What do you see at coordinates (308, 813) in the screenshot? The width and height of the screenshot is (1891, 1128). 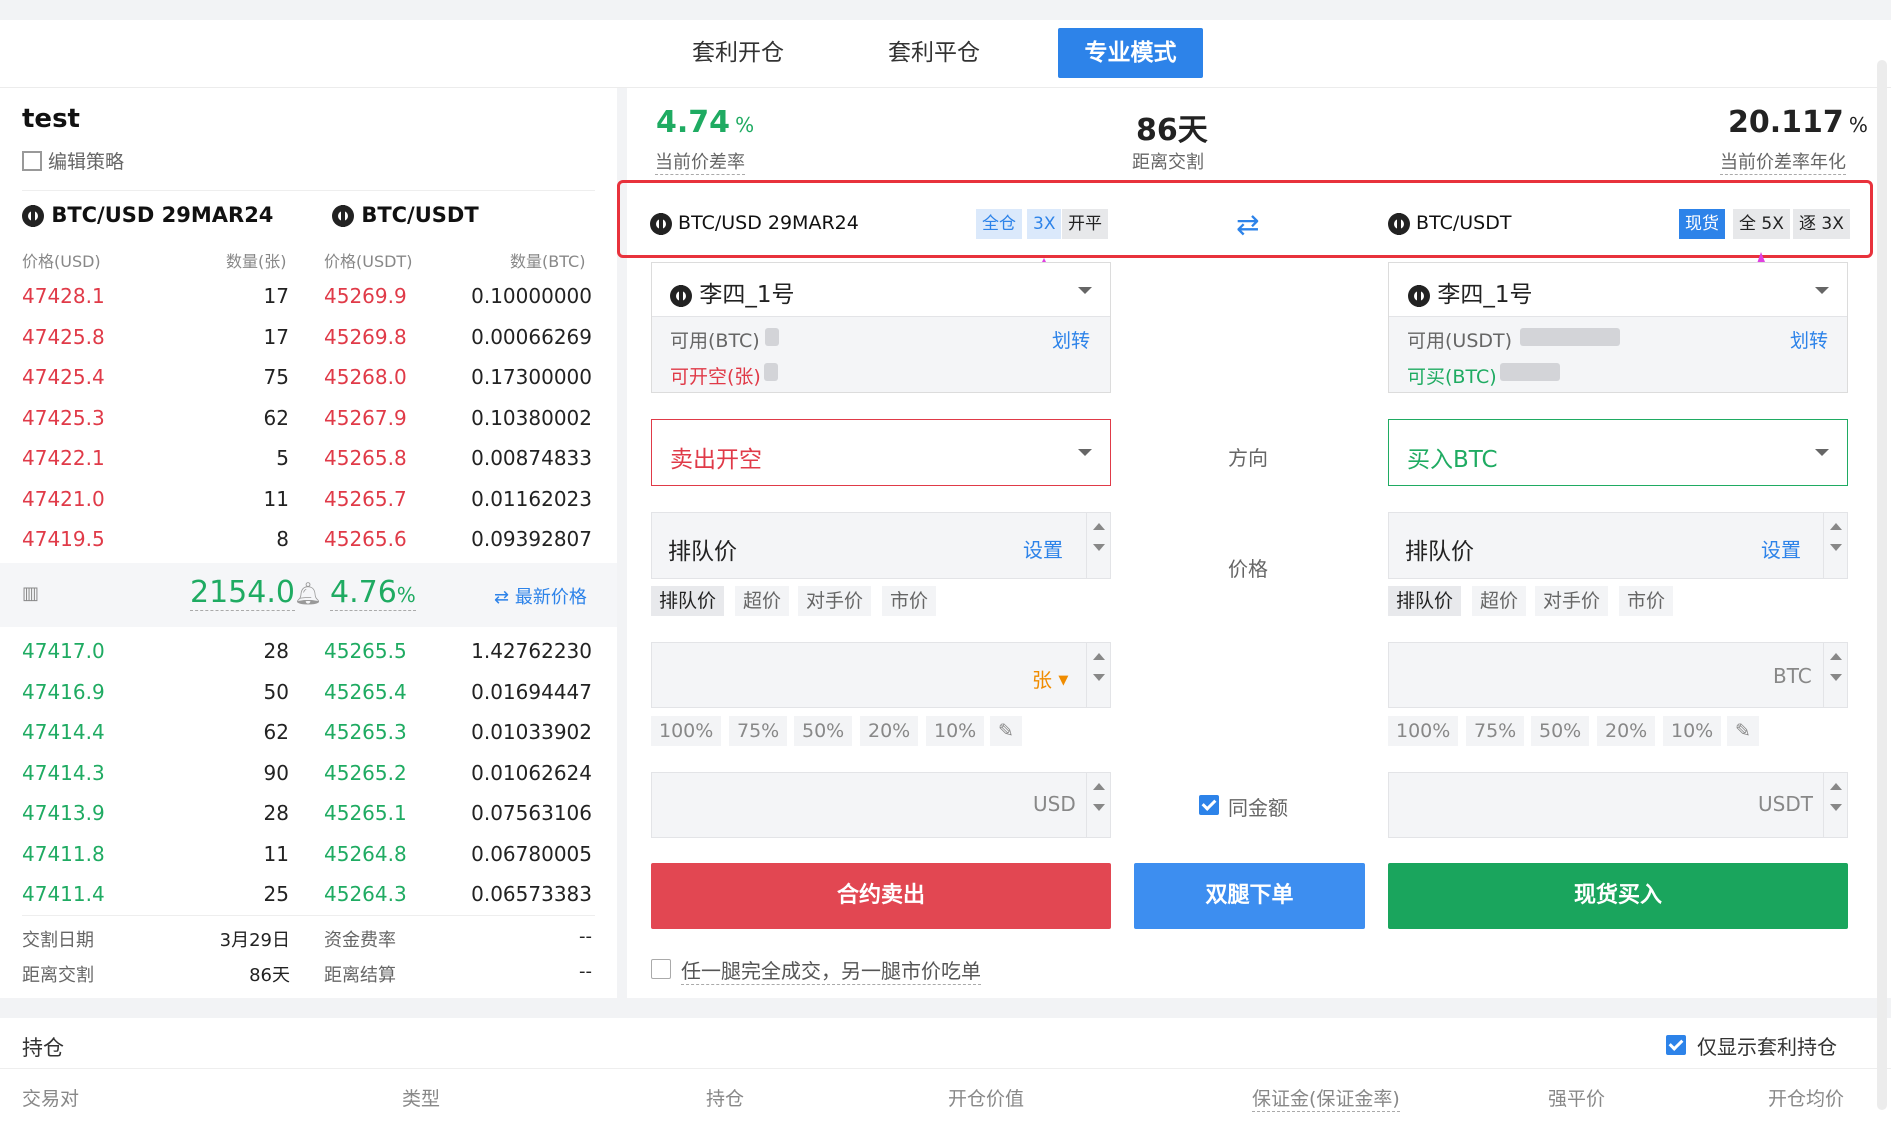 I see `orderbook-row: 47413.9 28 45265.1 0.07563106` at bounding box center [308, 813].